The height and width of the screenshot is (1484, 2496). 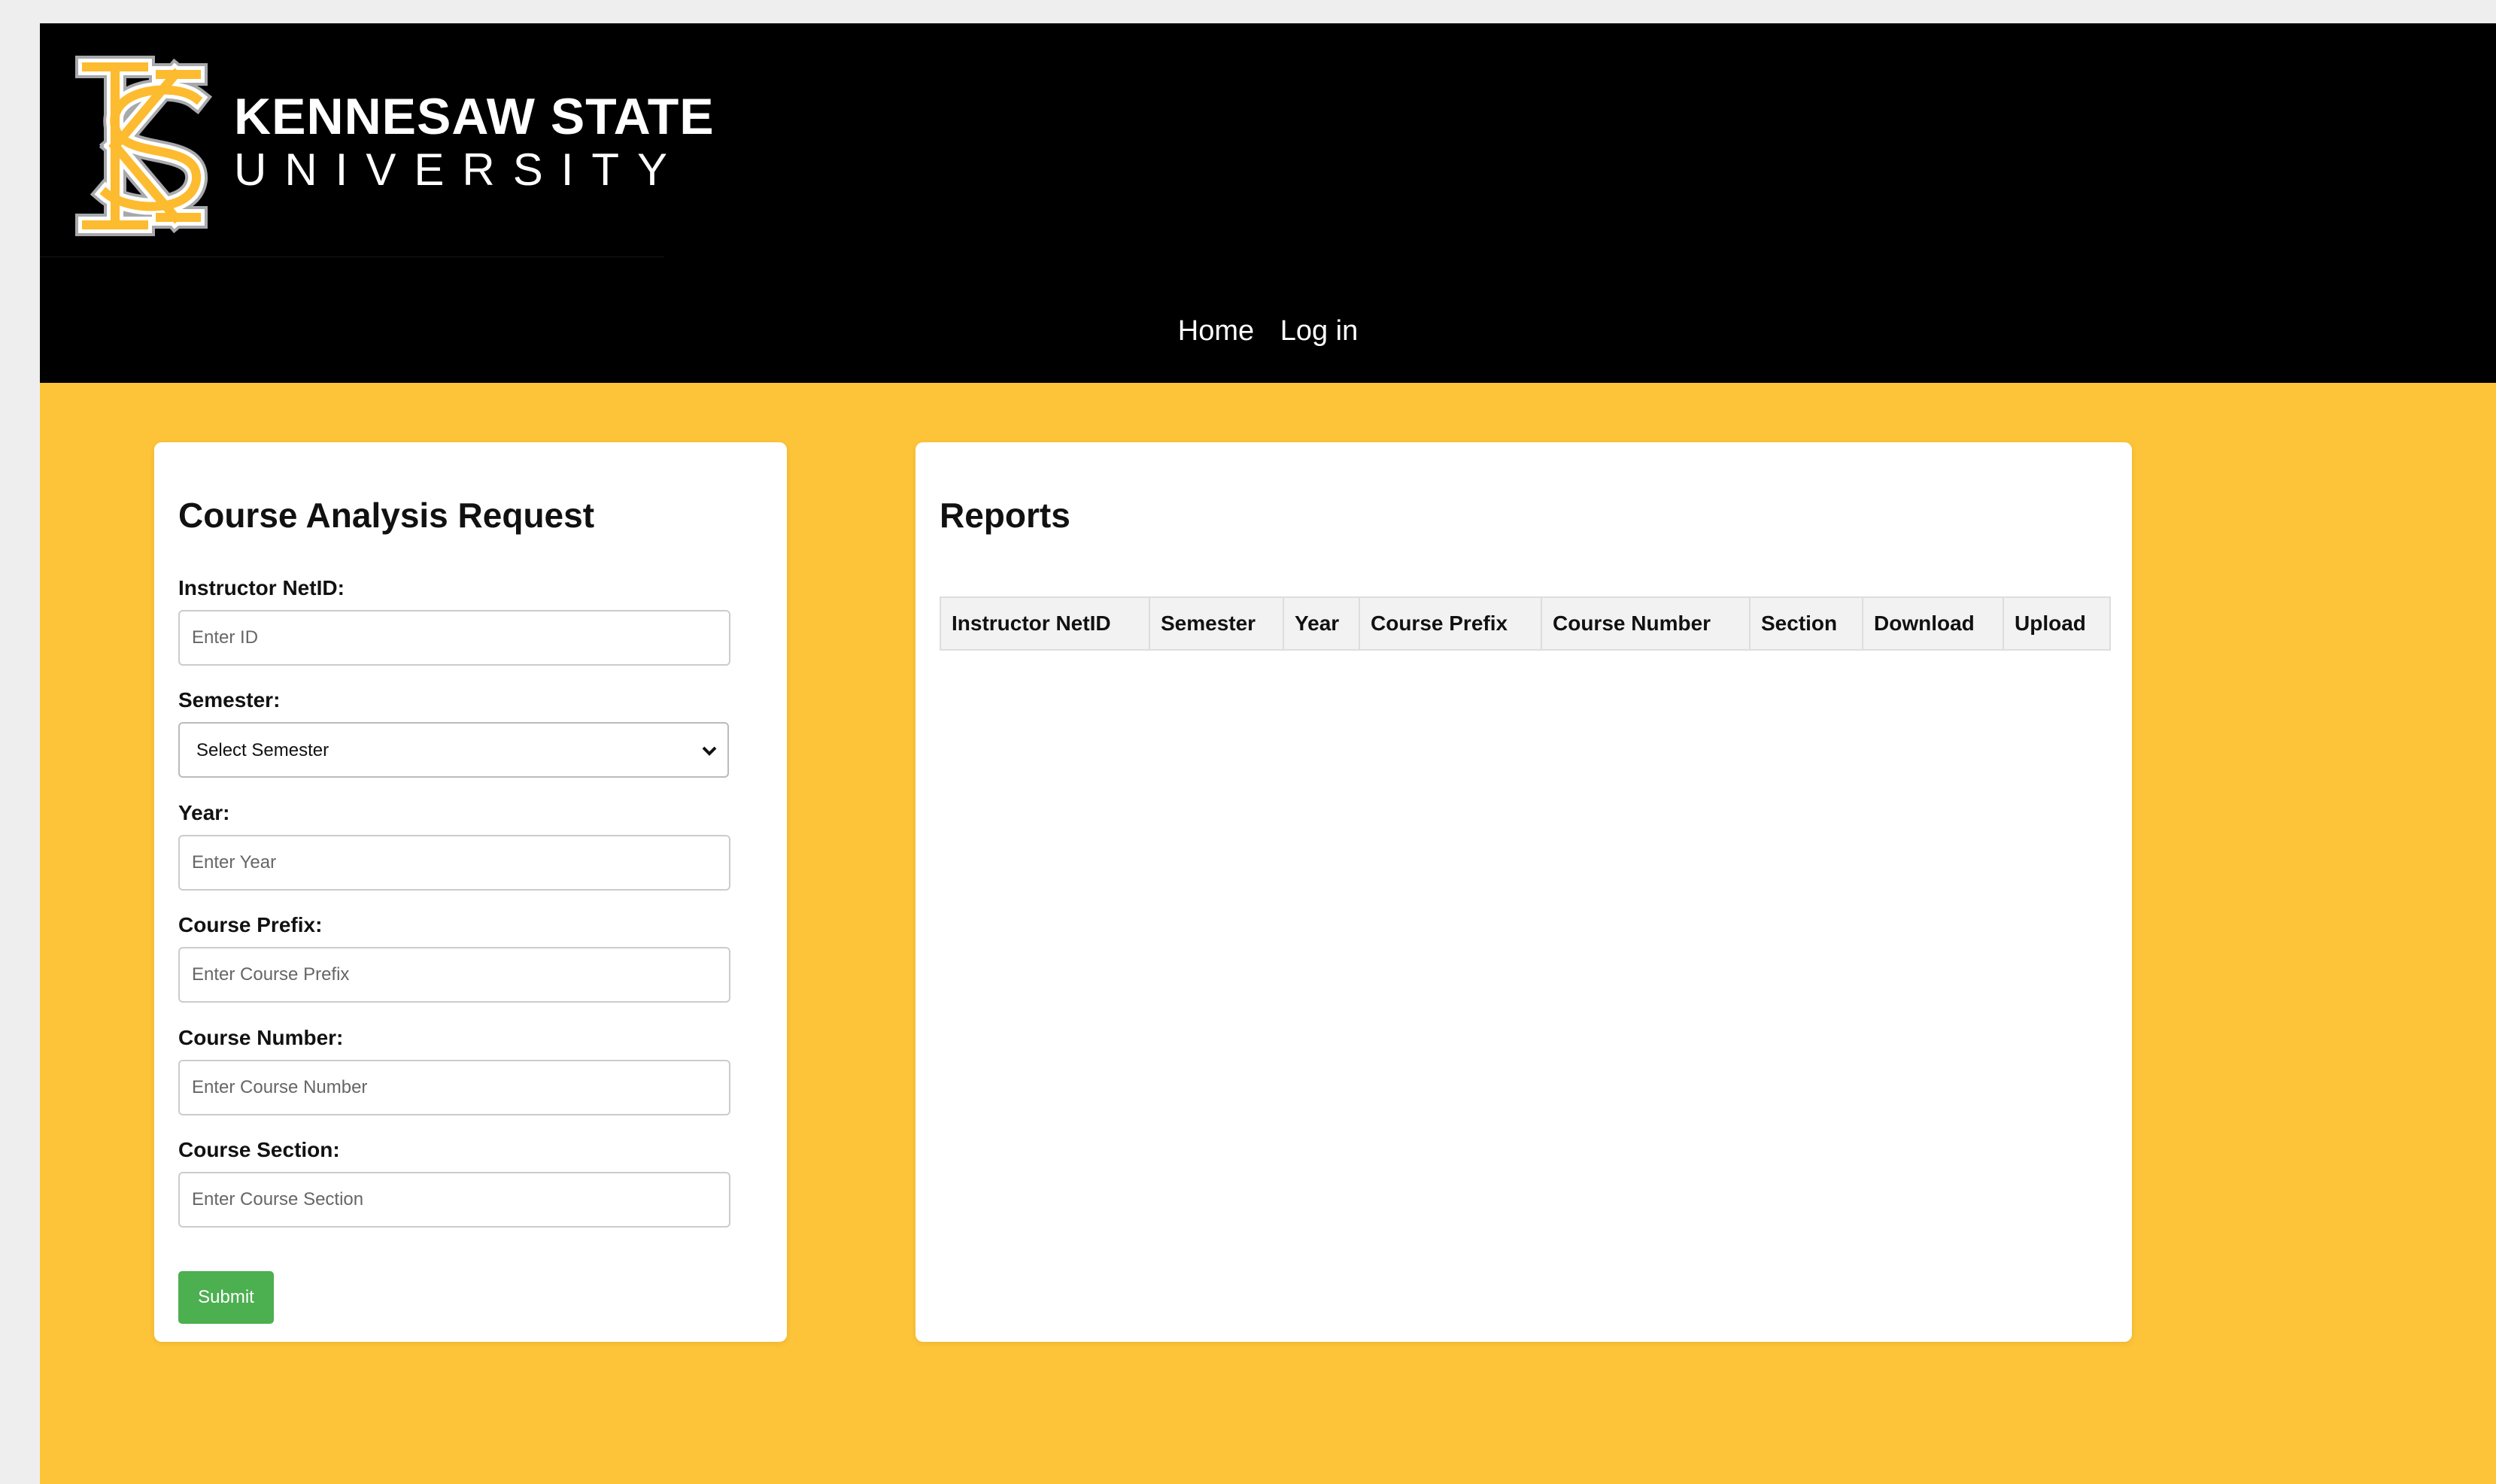 I want to click on year-label: Year:, so click(x=204, y=812).